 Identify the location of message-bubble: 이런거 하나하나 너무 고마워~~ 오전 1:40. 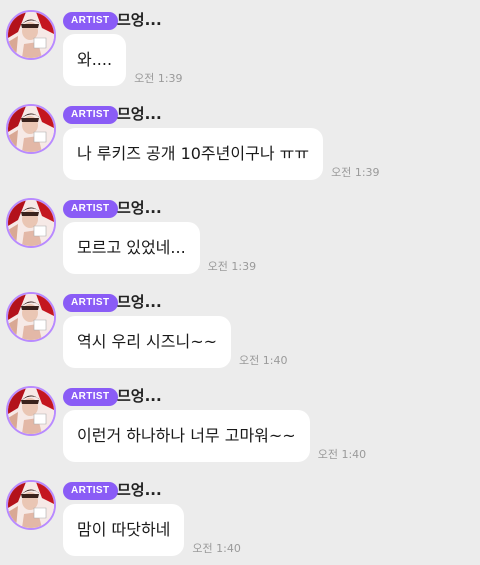
(214, 436).